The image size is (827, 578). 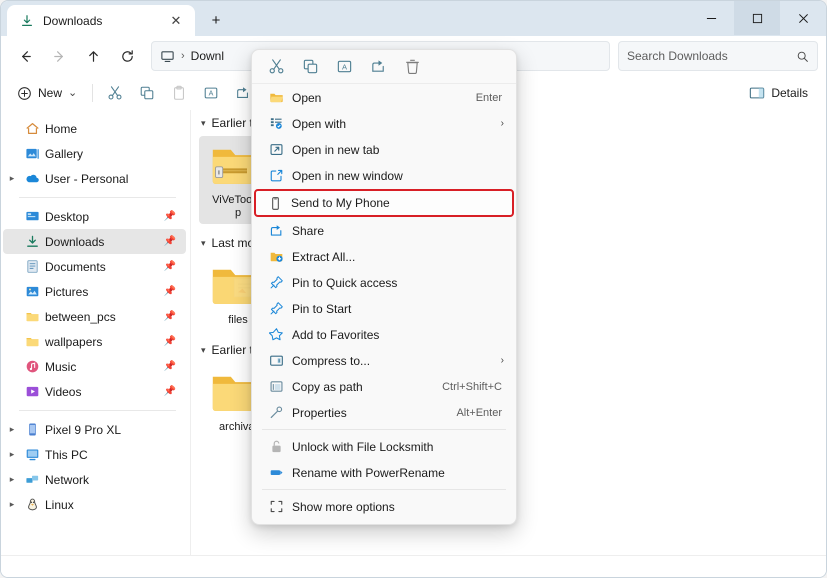 I want to click on menu-item-rename-with-powerrename: Rename with PowerRename, so click(x=384, y=472).